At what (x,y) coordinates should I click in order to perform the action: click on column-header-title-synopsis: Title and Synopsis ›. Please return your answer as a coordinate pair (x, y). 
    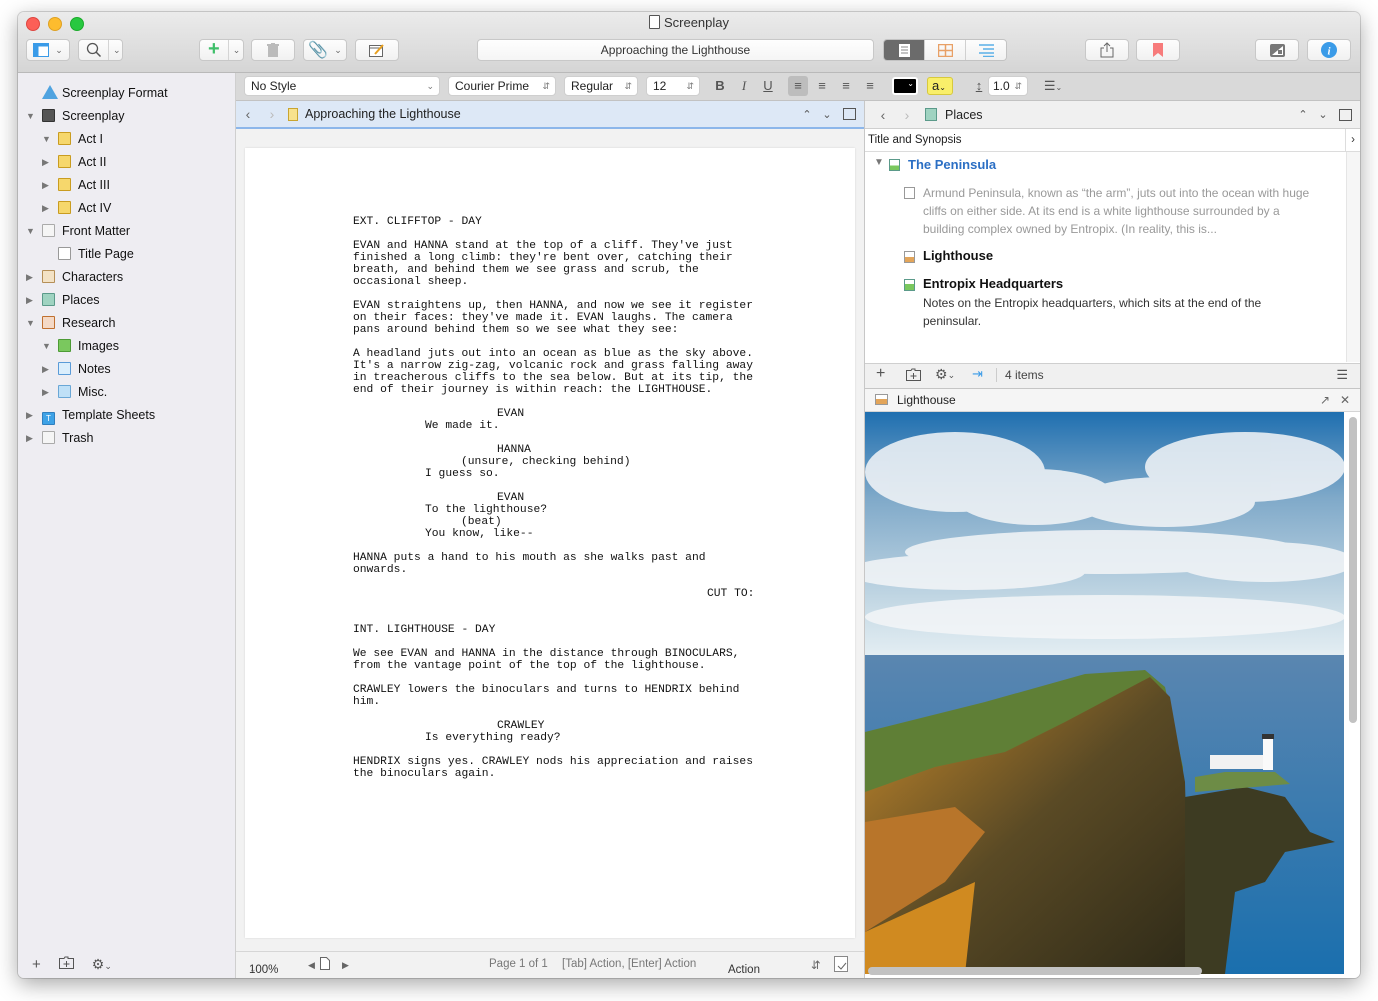
    Looking at the image, I should click on (1112, 140).